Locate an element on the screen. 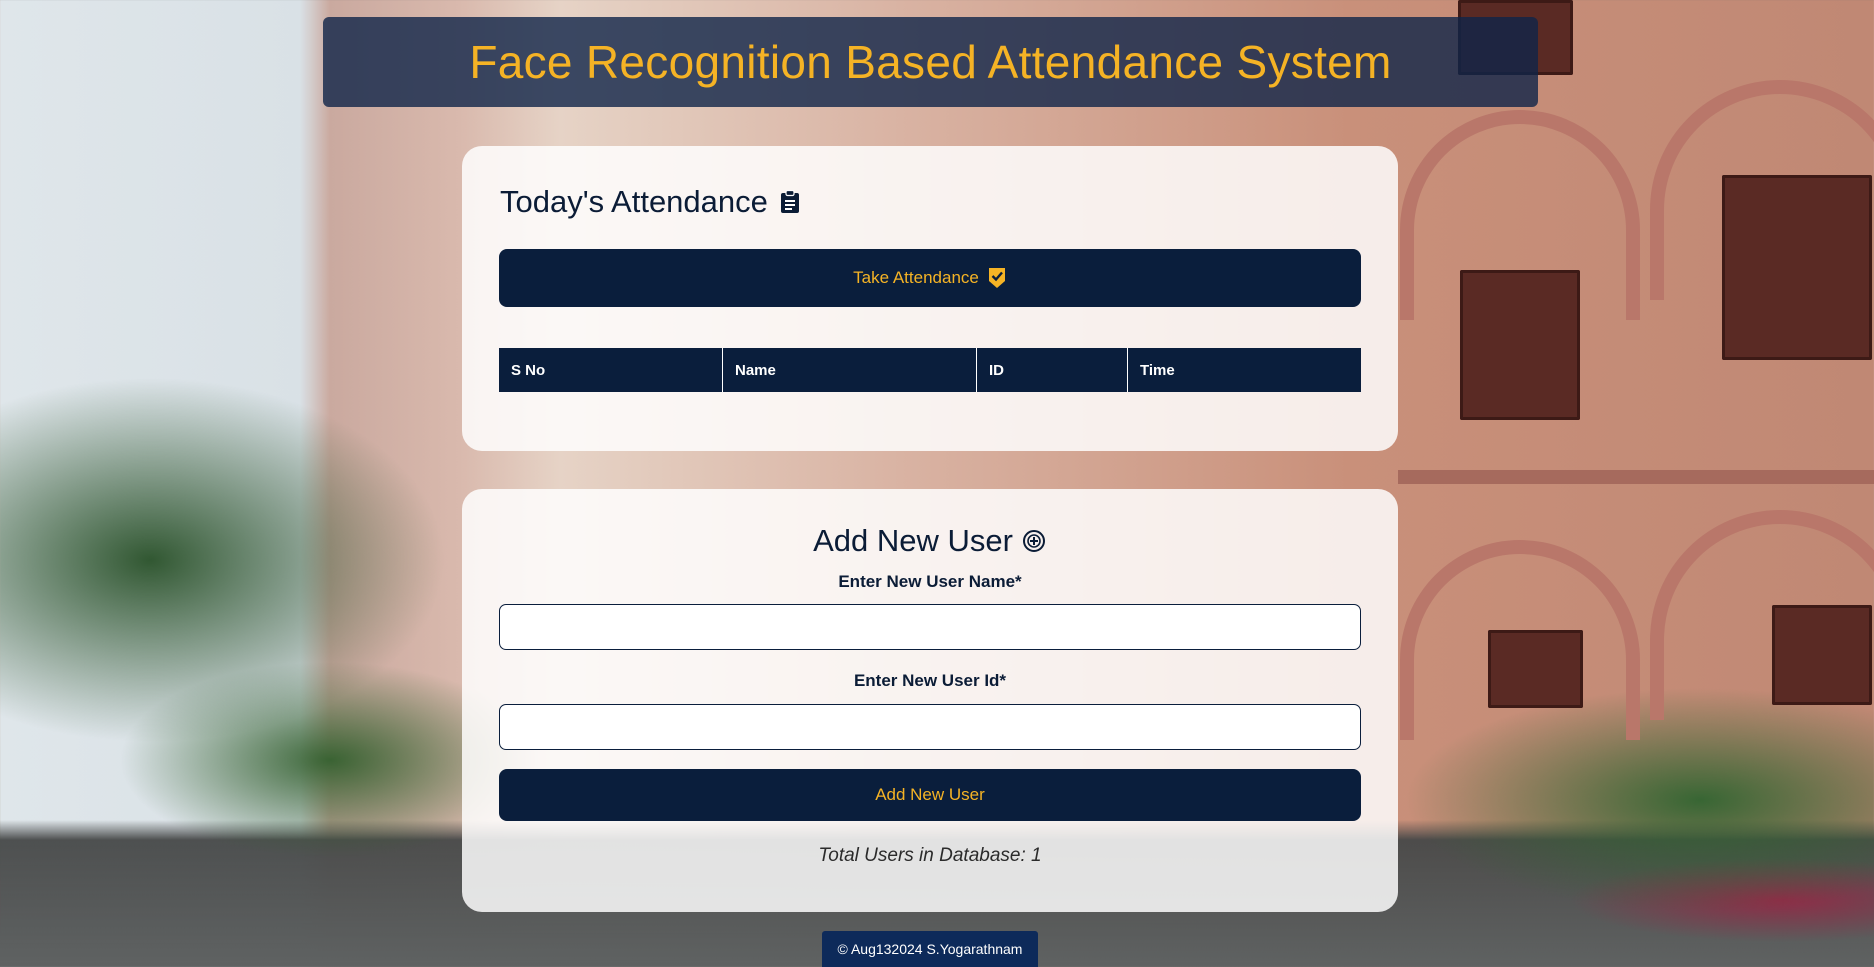 The height and width of the screenshot is (967, 1874). attendance-table: S No Name ID Time is located at coordinates (930, 370).